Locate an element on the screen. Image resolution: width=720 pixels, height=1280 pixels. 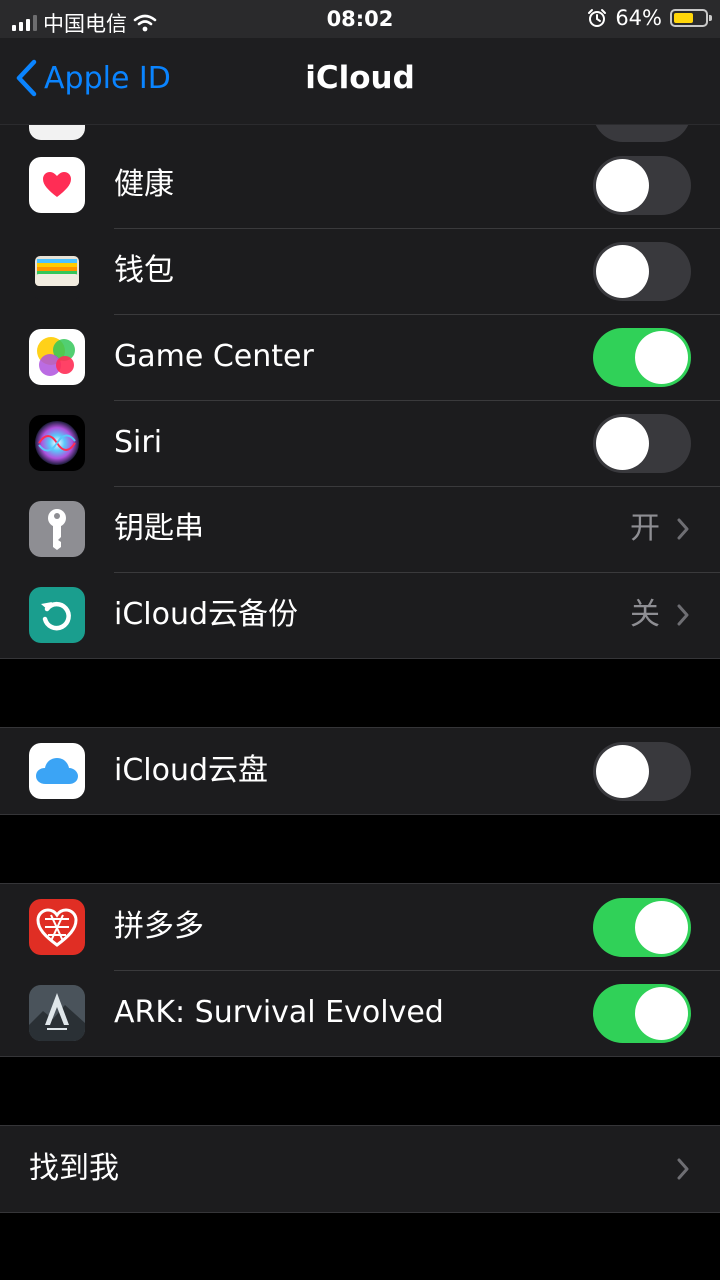
row-icloud-backup-label: iCloud云备份 is located at coordinates (206, 614).